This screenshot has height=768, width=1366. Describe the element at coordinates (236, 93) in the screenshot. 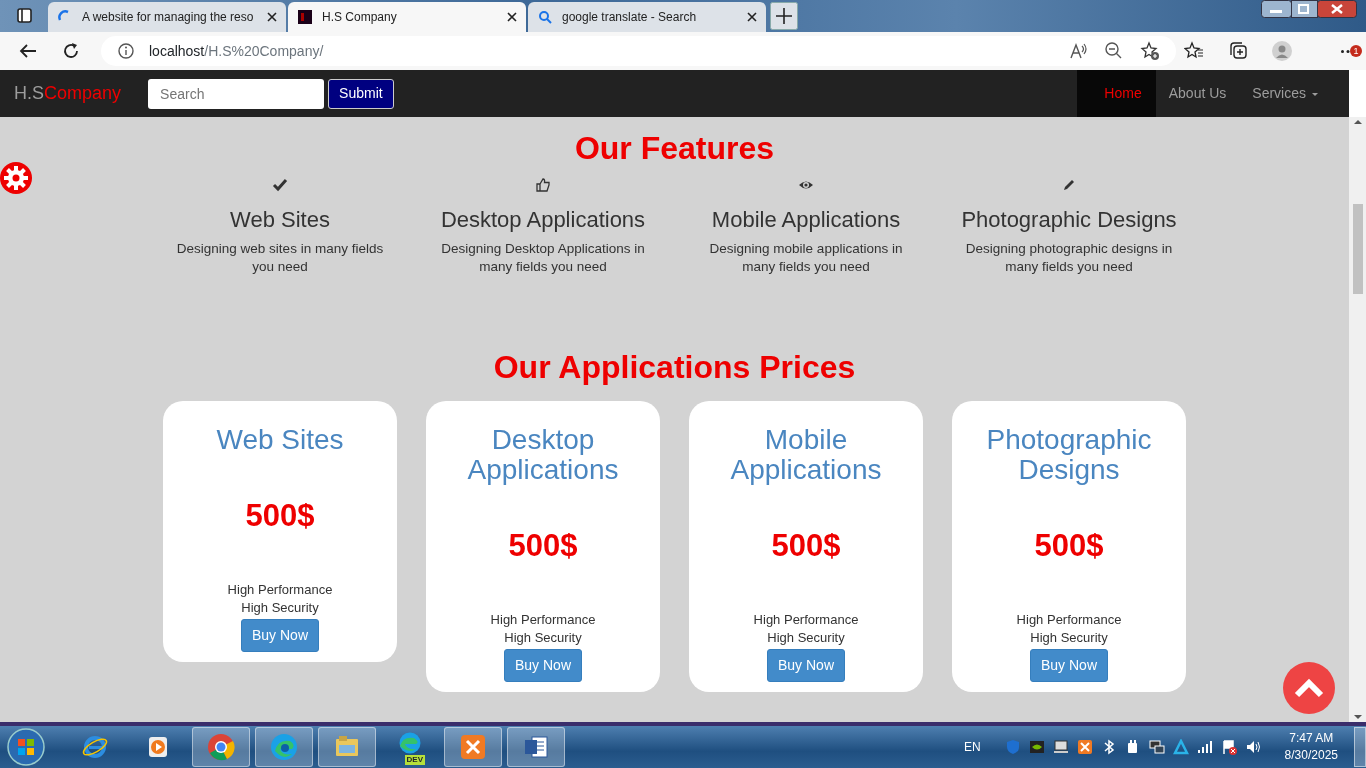

I see `search-field: Search` at that location.